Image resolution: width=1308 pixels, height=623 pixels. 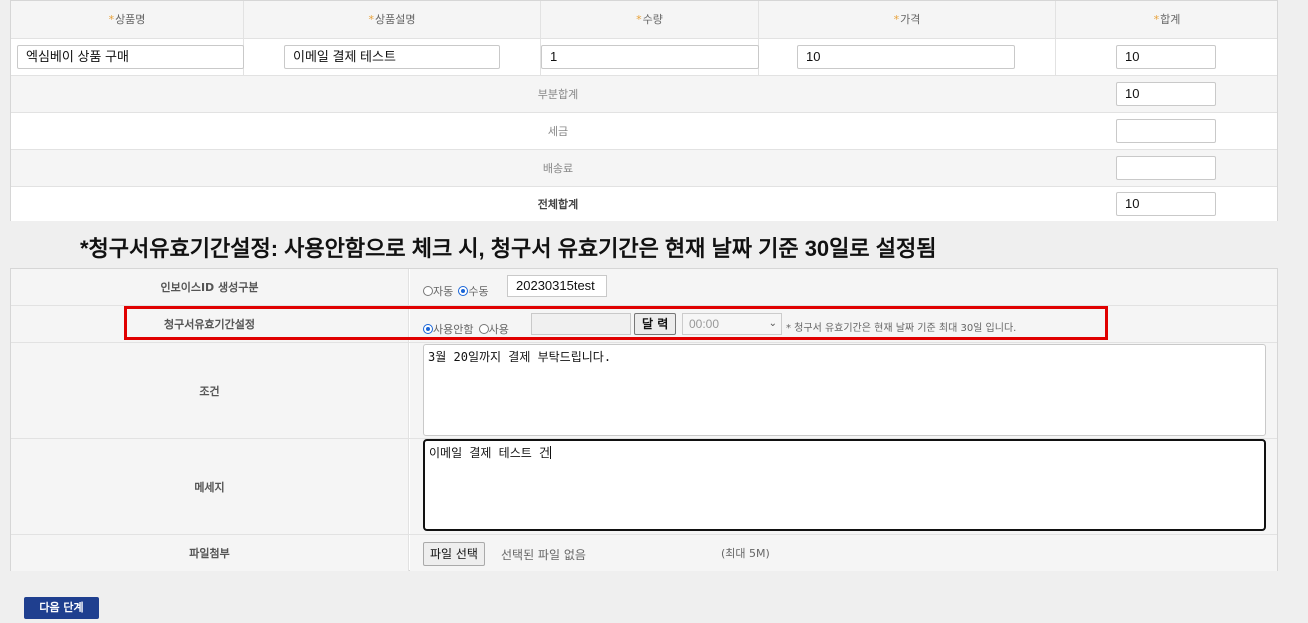 What do you see at coordinates (443, 291) in the screenshot?
I see `invoice-id-auto-label: 자동` at bounding box center [443, 291].